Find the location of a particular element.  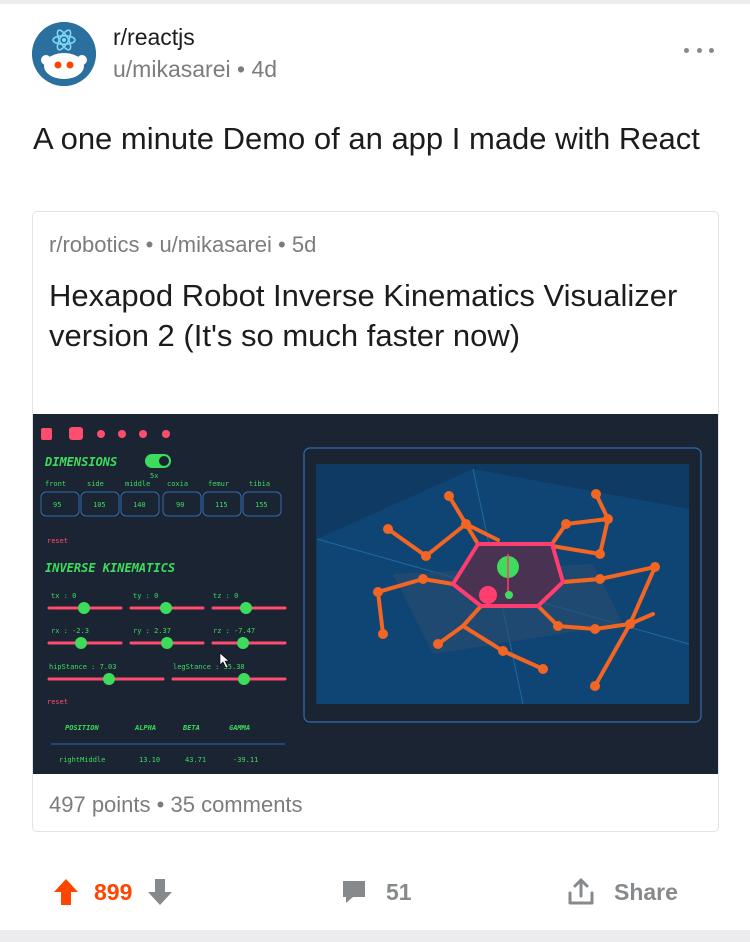

svg-text: GAMMA is located at coordinates (239, 728).